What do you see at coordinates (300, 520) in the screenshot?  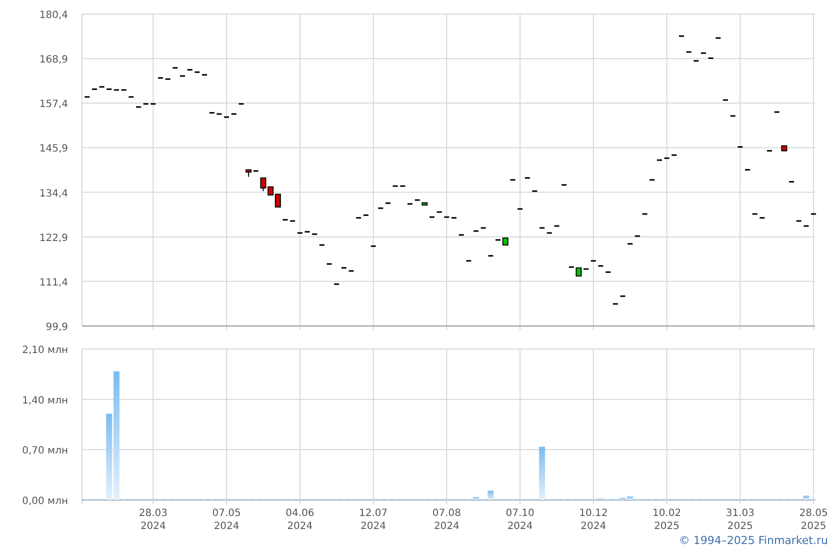 I see `axis-label: 04.06 2024` at bounding box center [300, 520].